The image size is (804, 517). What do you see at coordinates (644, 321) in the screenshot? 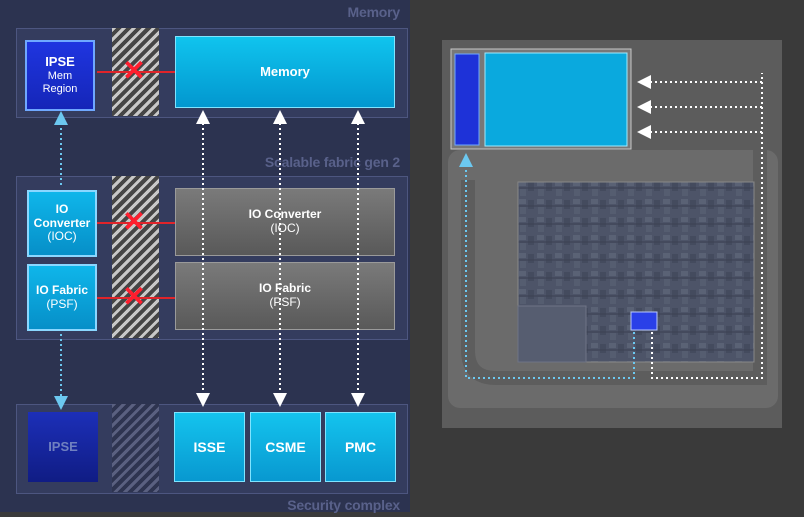
I see `ipse-highlight` at bounding box center [644, 321].